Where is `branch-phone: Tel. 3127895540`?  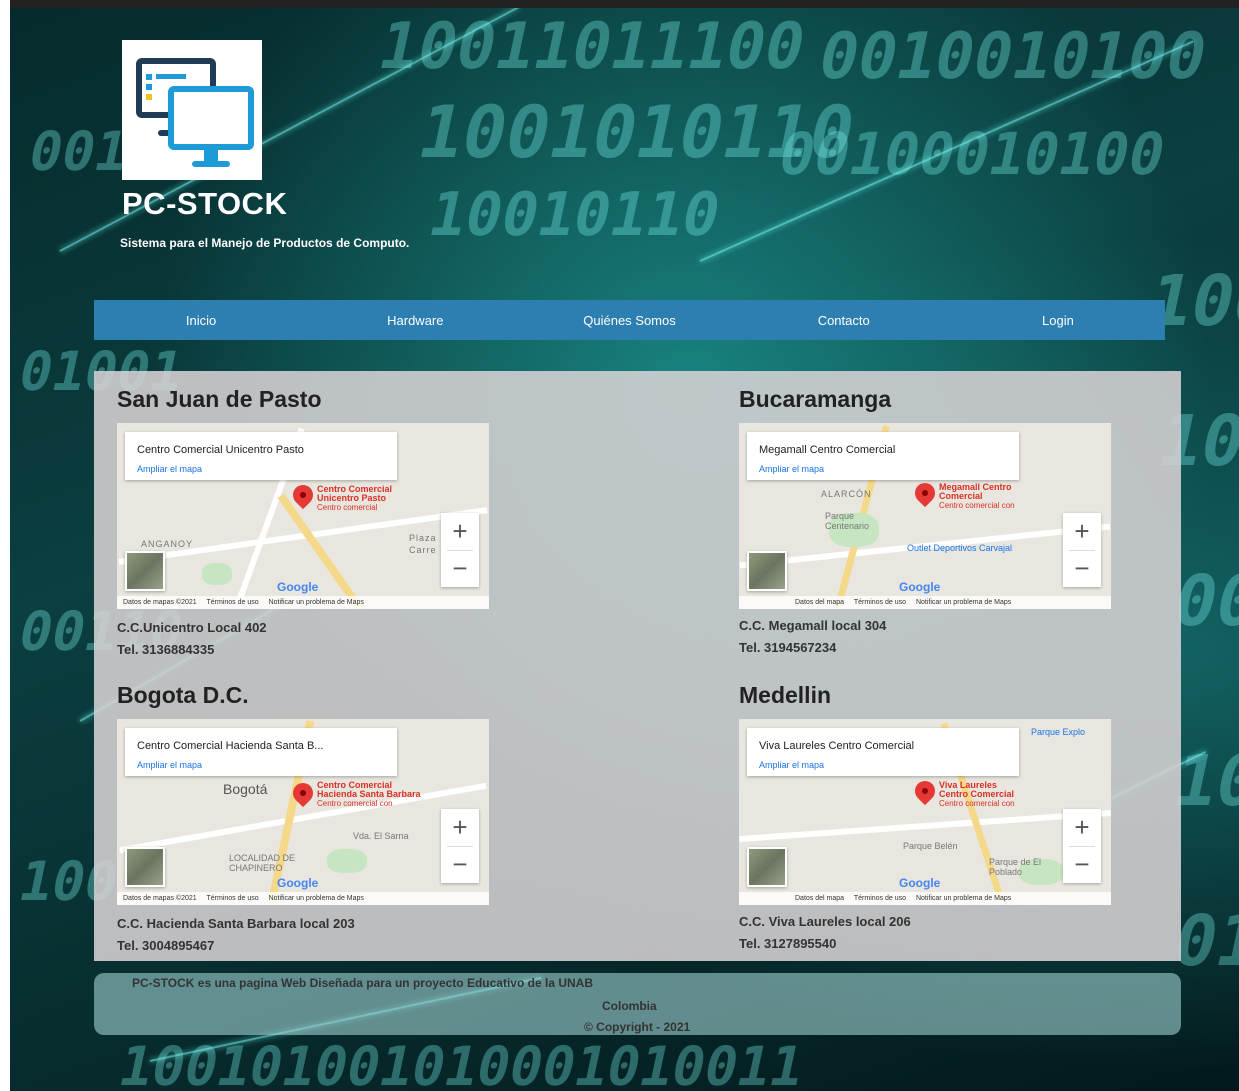 branch-phone: Tel. 3127895540 is located at coordinates (788, 943).